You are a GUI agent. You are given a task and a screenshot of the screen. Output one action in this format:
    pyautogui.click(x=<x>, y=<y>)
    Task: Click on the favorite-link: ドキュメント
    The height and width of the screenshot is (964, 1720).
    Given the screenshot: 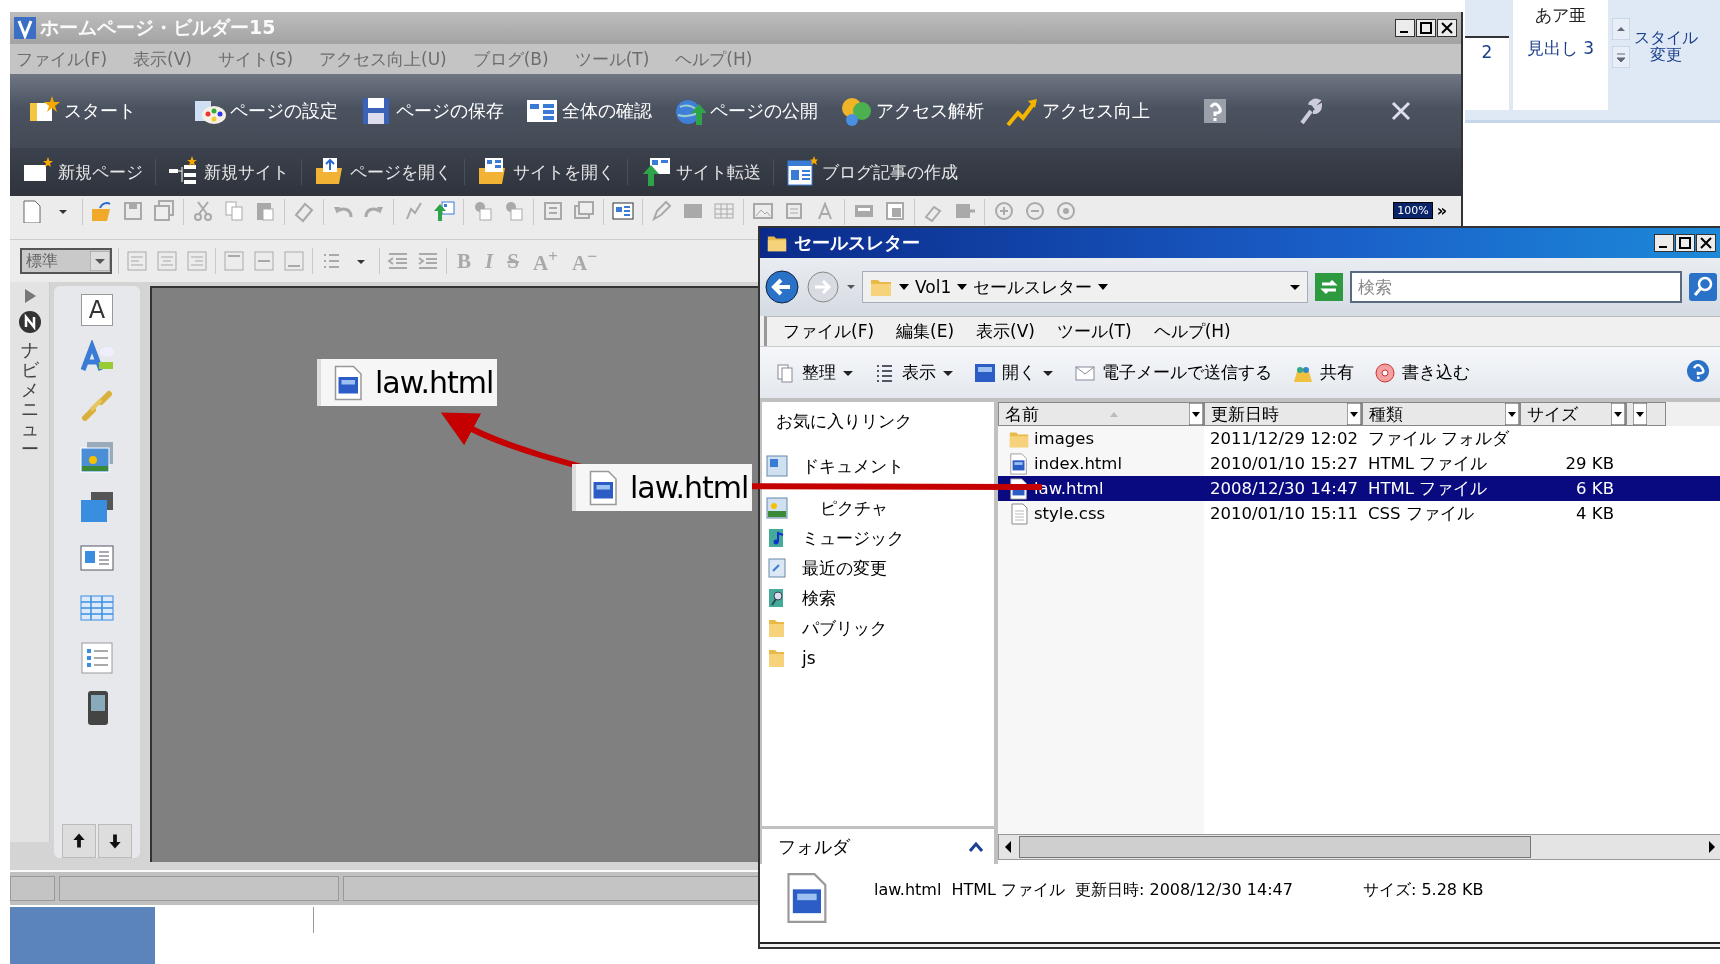 What is the action you would take?
    pyautogui.click(x=878, y=466)
    